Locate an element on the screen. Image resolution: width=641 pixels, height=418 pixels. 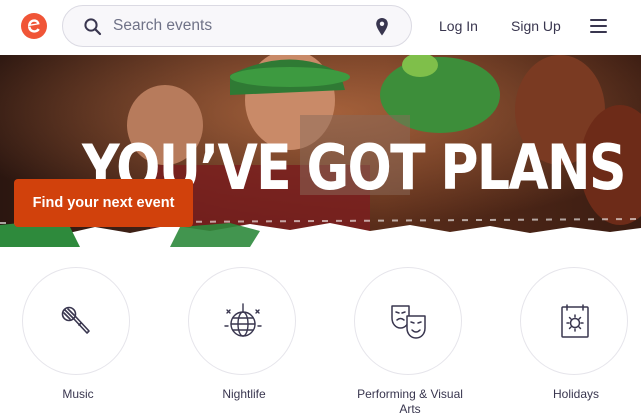
category-nightlife: Nightlife is located at coordinates (243, 334).